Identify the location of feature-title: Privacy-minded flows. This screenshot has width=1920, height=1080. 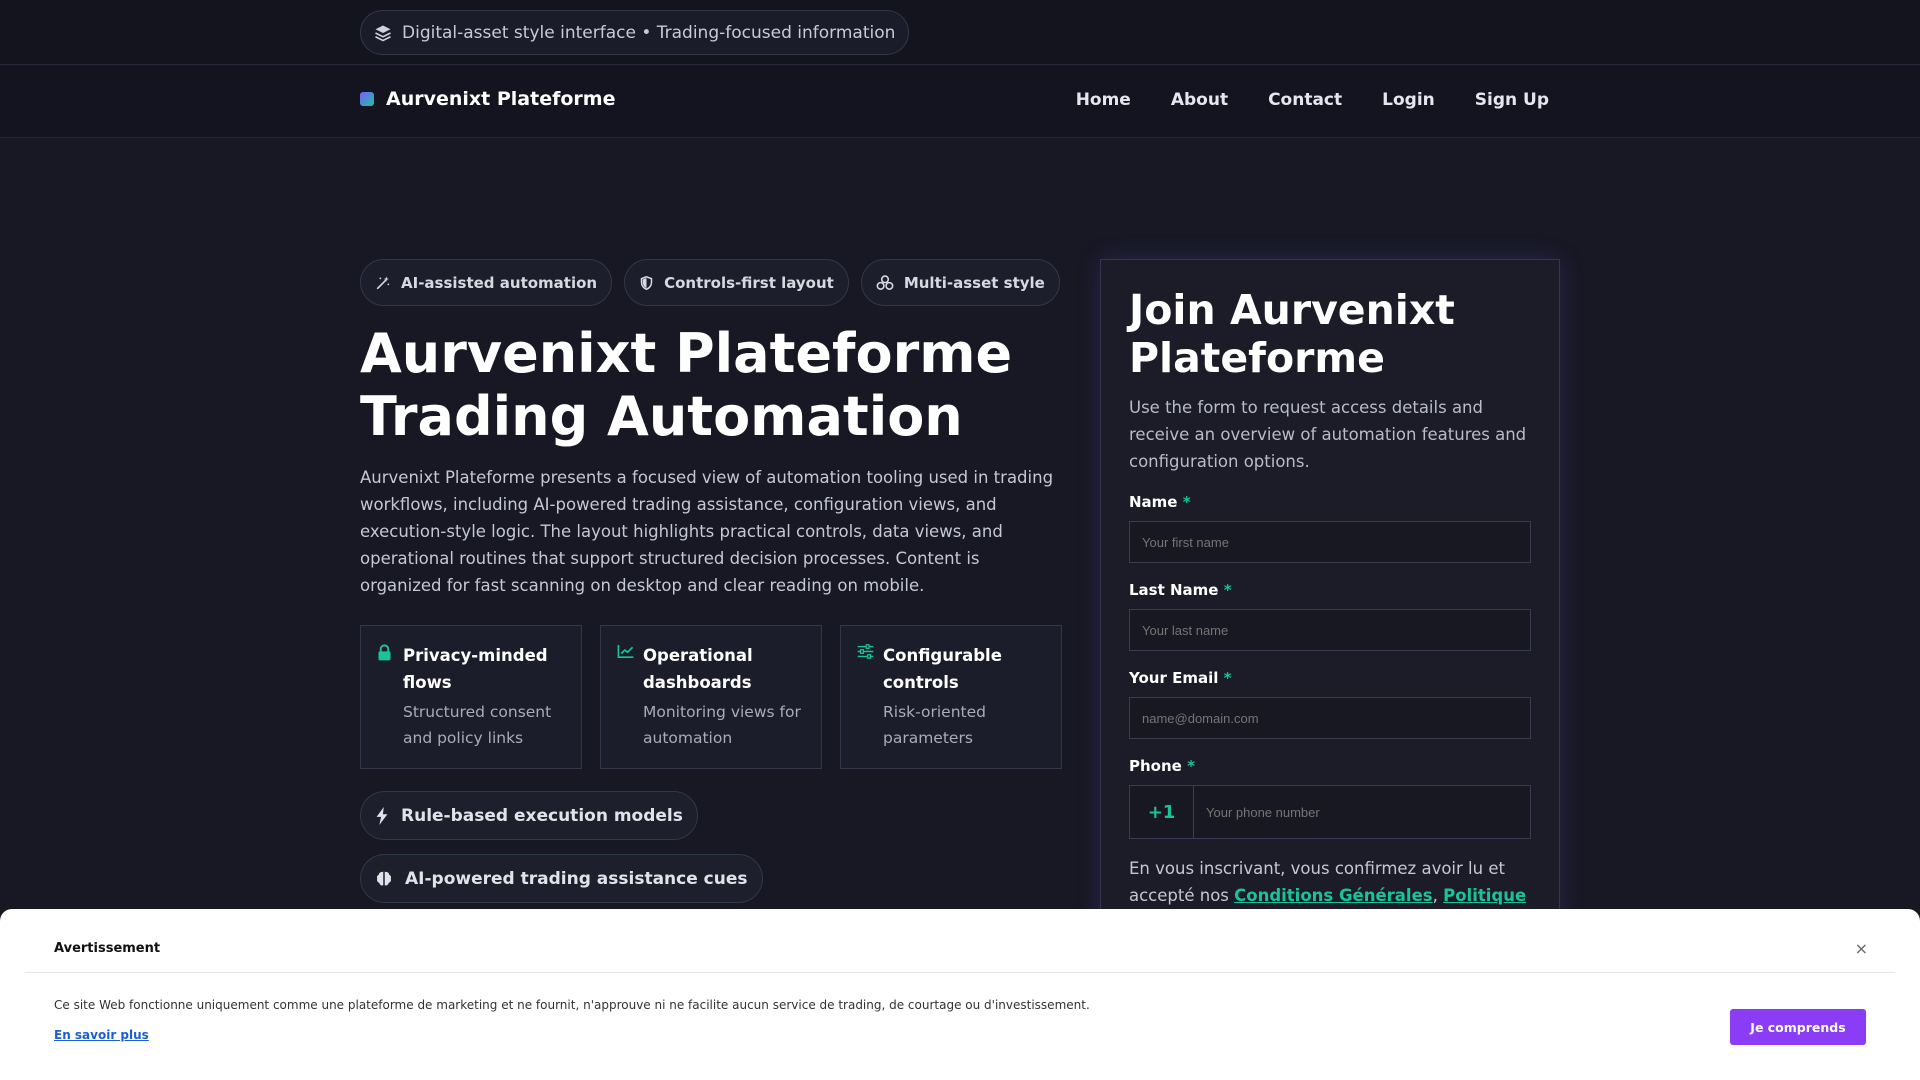
(475, 669).